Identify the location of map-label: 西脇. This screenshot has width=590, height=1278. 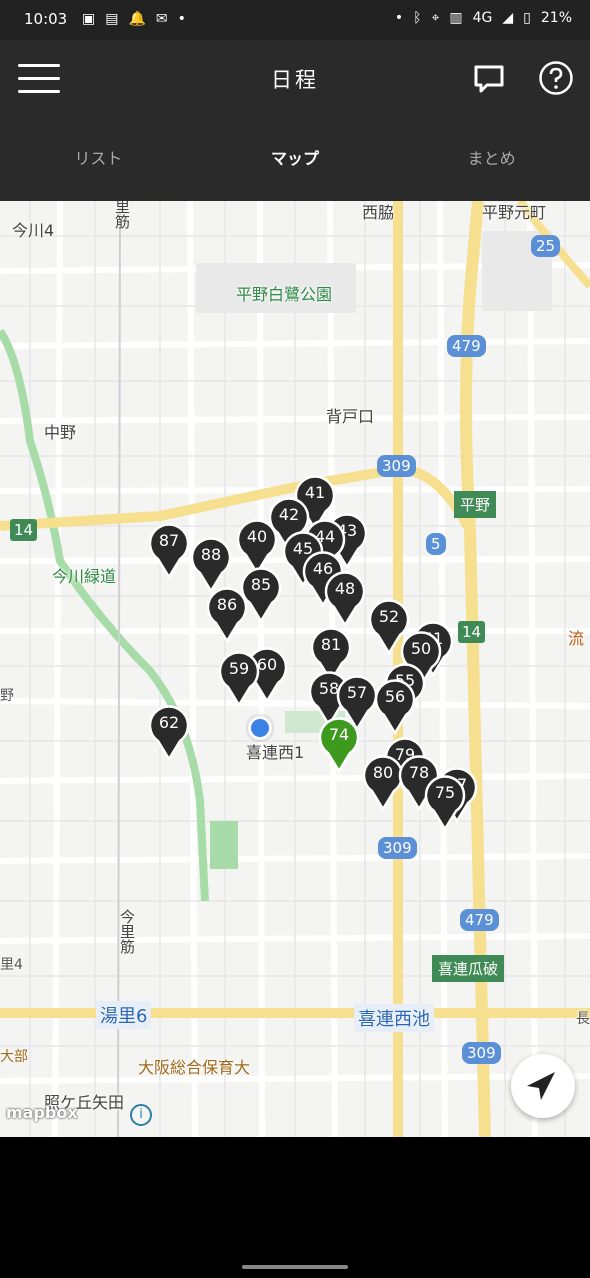
(378, 212).